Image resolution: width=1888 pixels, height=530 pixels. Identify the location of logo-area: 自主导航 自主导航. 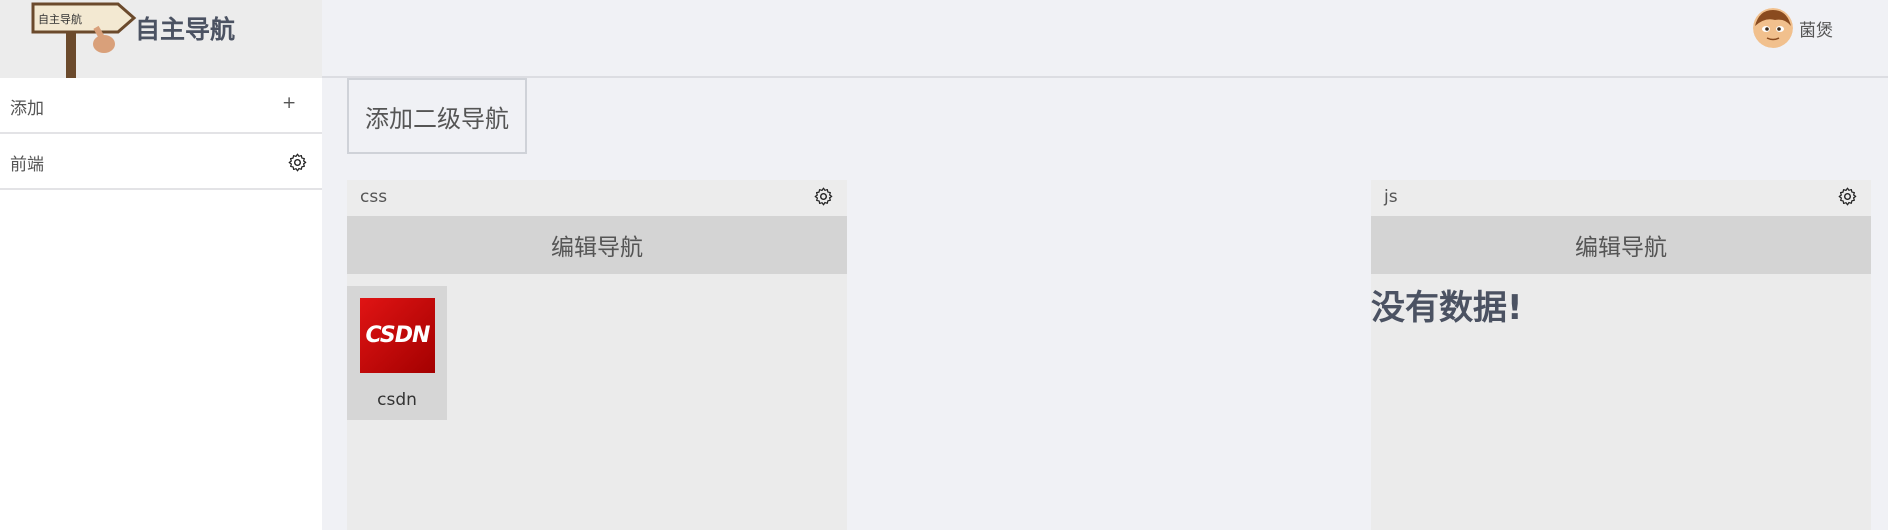
(161, 39).